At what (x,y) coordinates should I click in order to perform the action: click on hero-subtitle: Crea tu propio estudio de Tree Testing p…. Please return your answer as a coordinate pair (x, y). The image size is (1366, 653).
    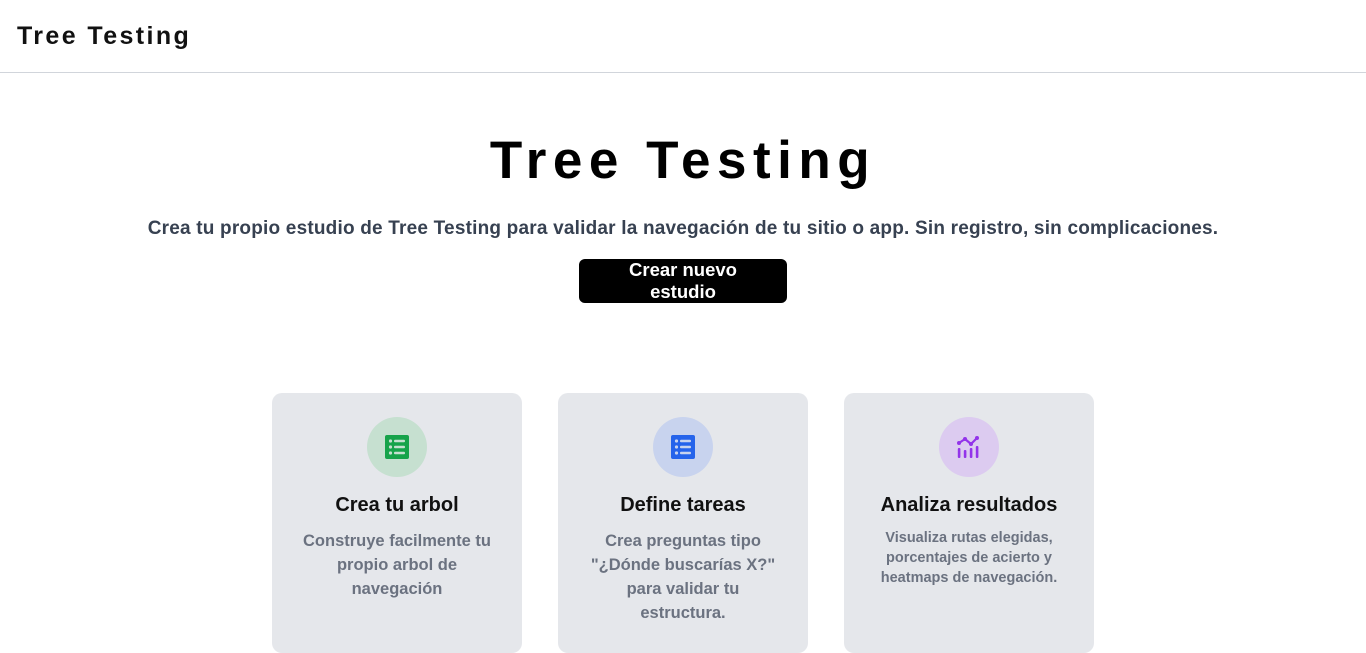
    Looking at the image, I should click on (683, 228).